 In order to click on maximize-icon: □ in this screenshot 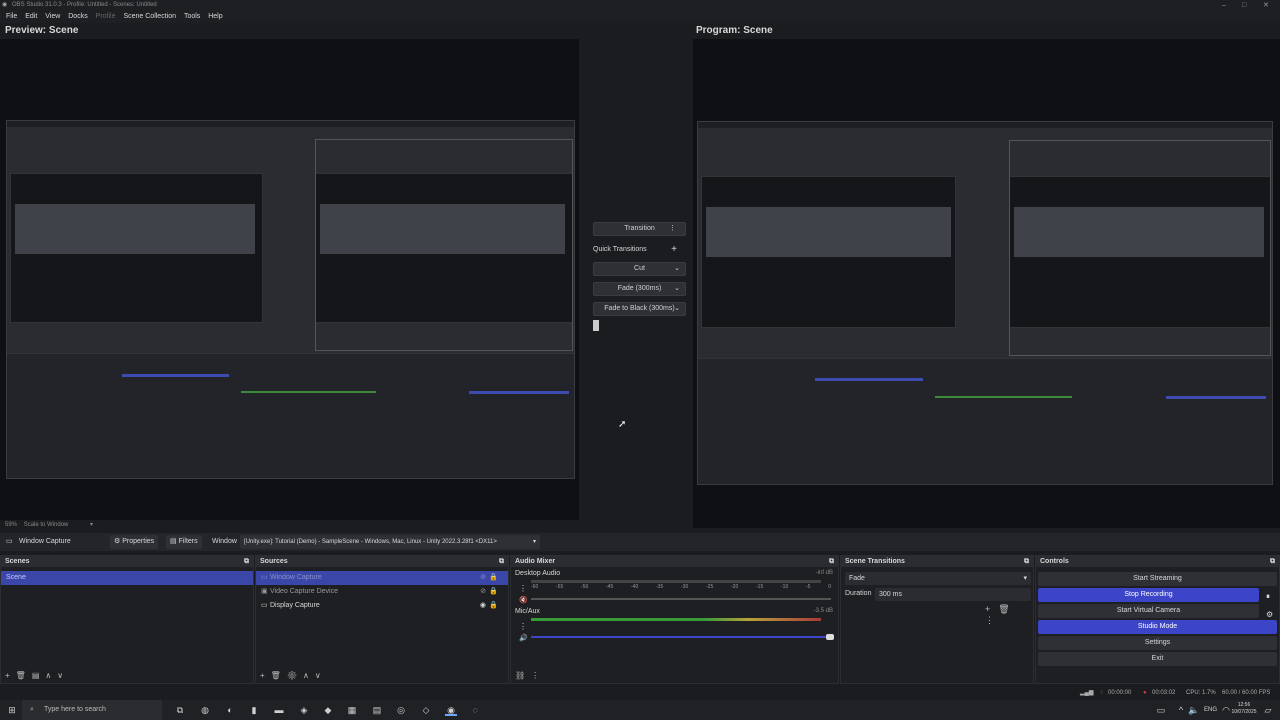, I will do `click(1244, 5)`.